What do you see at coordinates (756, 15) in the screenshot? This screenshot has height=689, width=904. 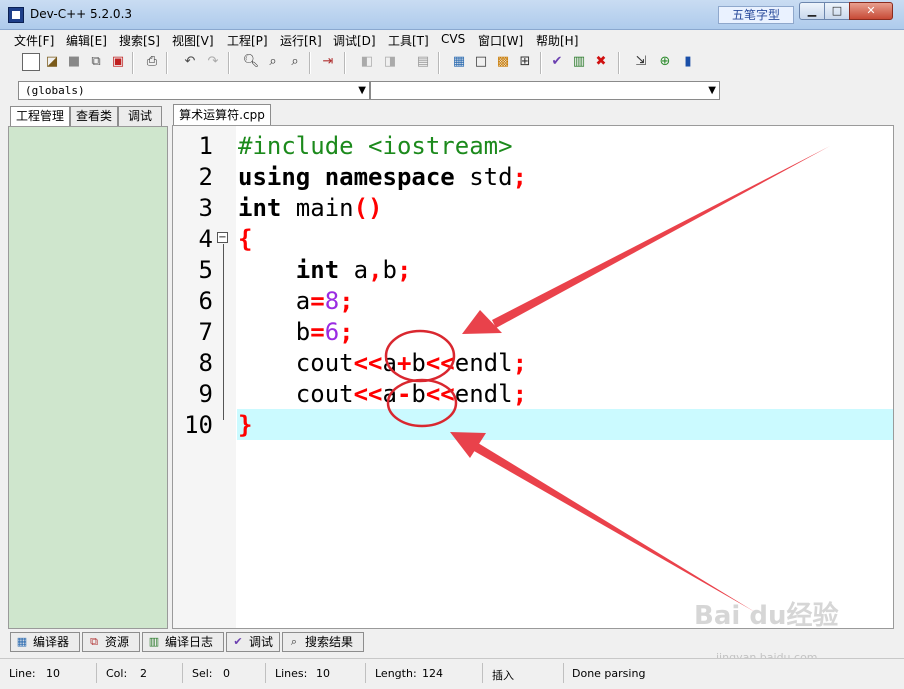 I see `ime-indicator: 五笔字型` at bounding box center [756, 15].